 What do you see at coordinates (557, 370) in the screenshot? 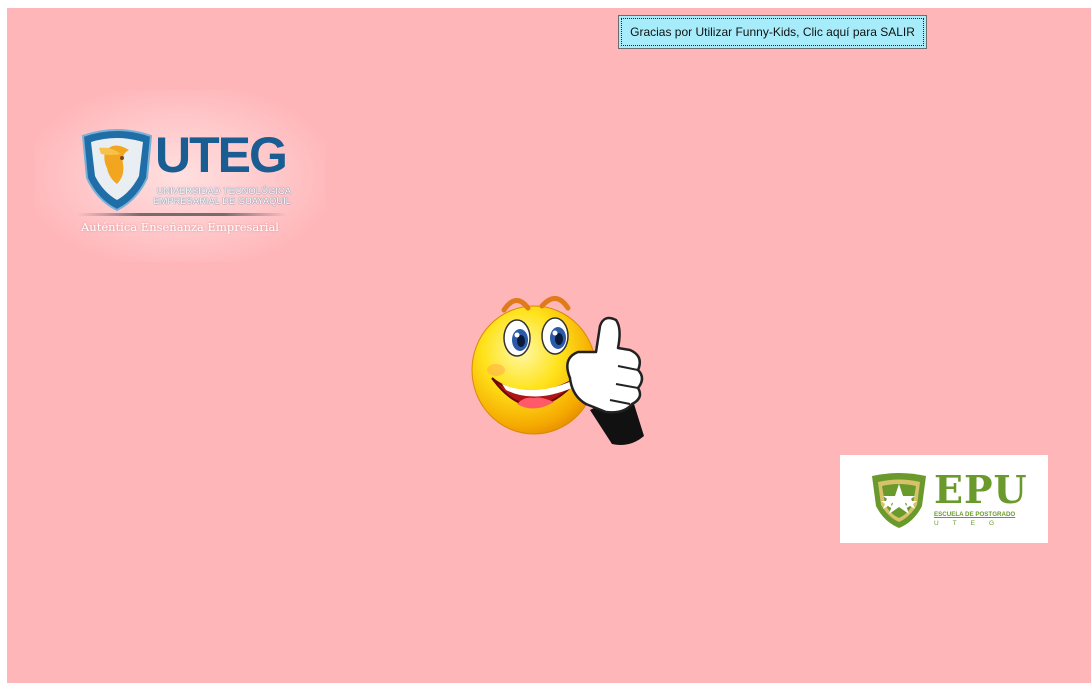
I see `thumbs-up-smiley-icon` at bounding box center [557, 370].